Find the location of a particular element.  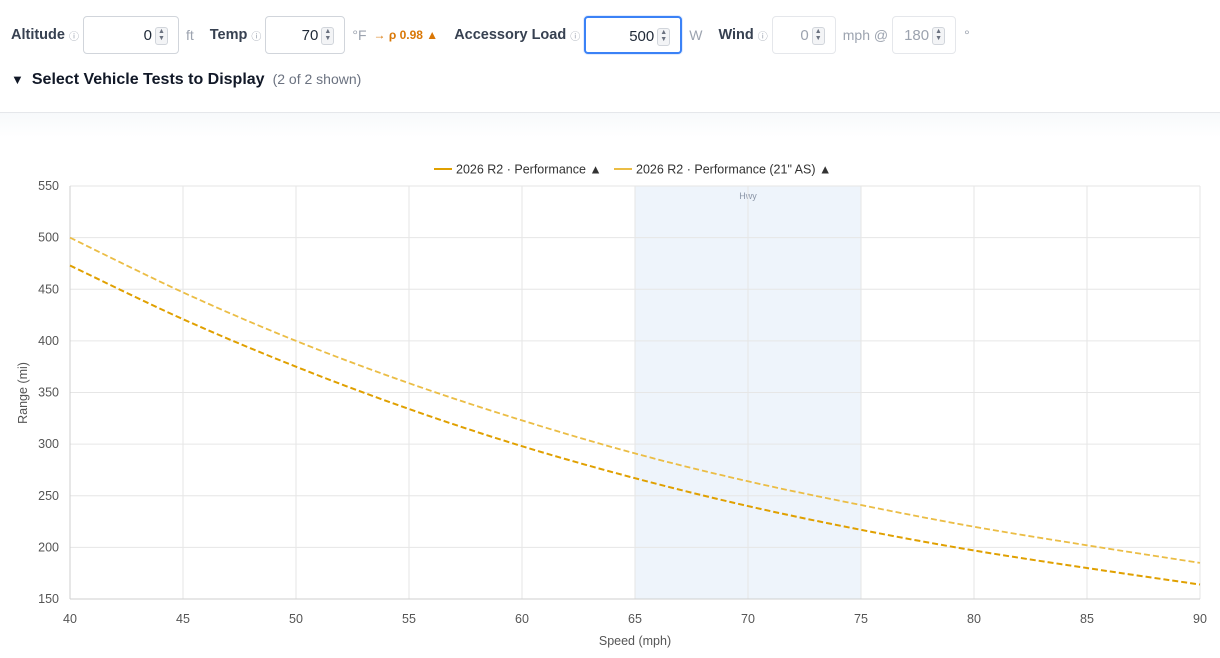

y-axis-label: Range (mi) is located at coordinates (23, 393).